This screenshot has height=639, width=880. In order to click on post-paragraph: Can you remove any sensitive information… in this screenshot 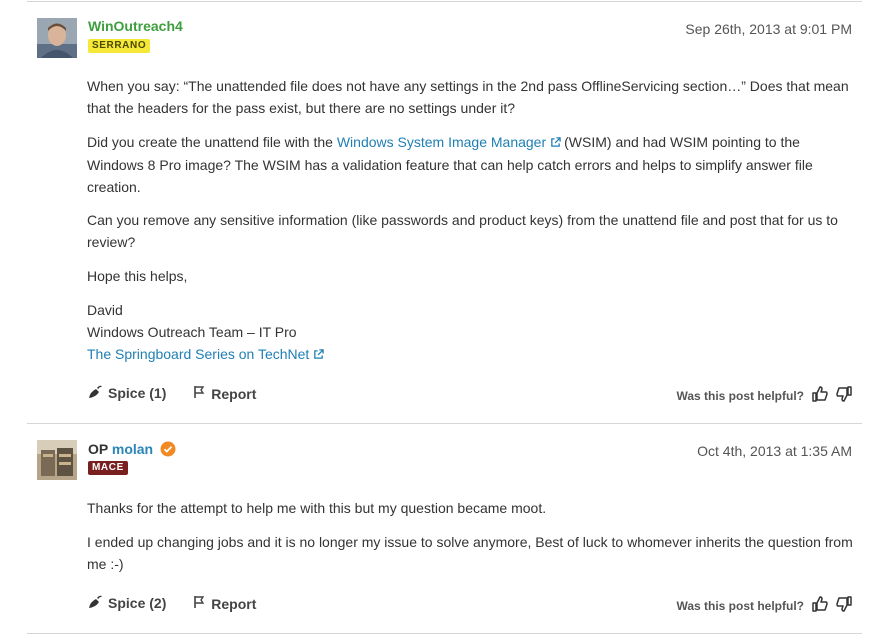, I will do `click(462, 231)`.